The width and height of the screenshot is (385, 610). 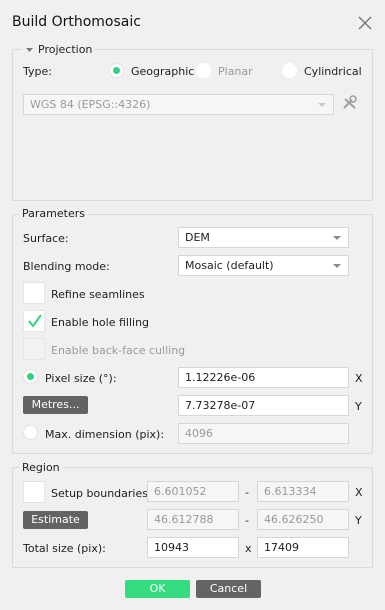 What do you see at coordinates (34, 492) in the screenshot?
I see `setup-boundaries-checkbox` at bounding box center [34, 492].